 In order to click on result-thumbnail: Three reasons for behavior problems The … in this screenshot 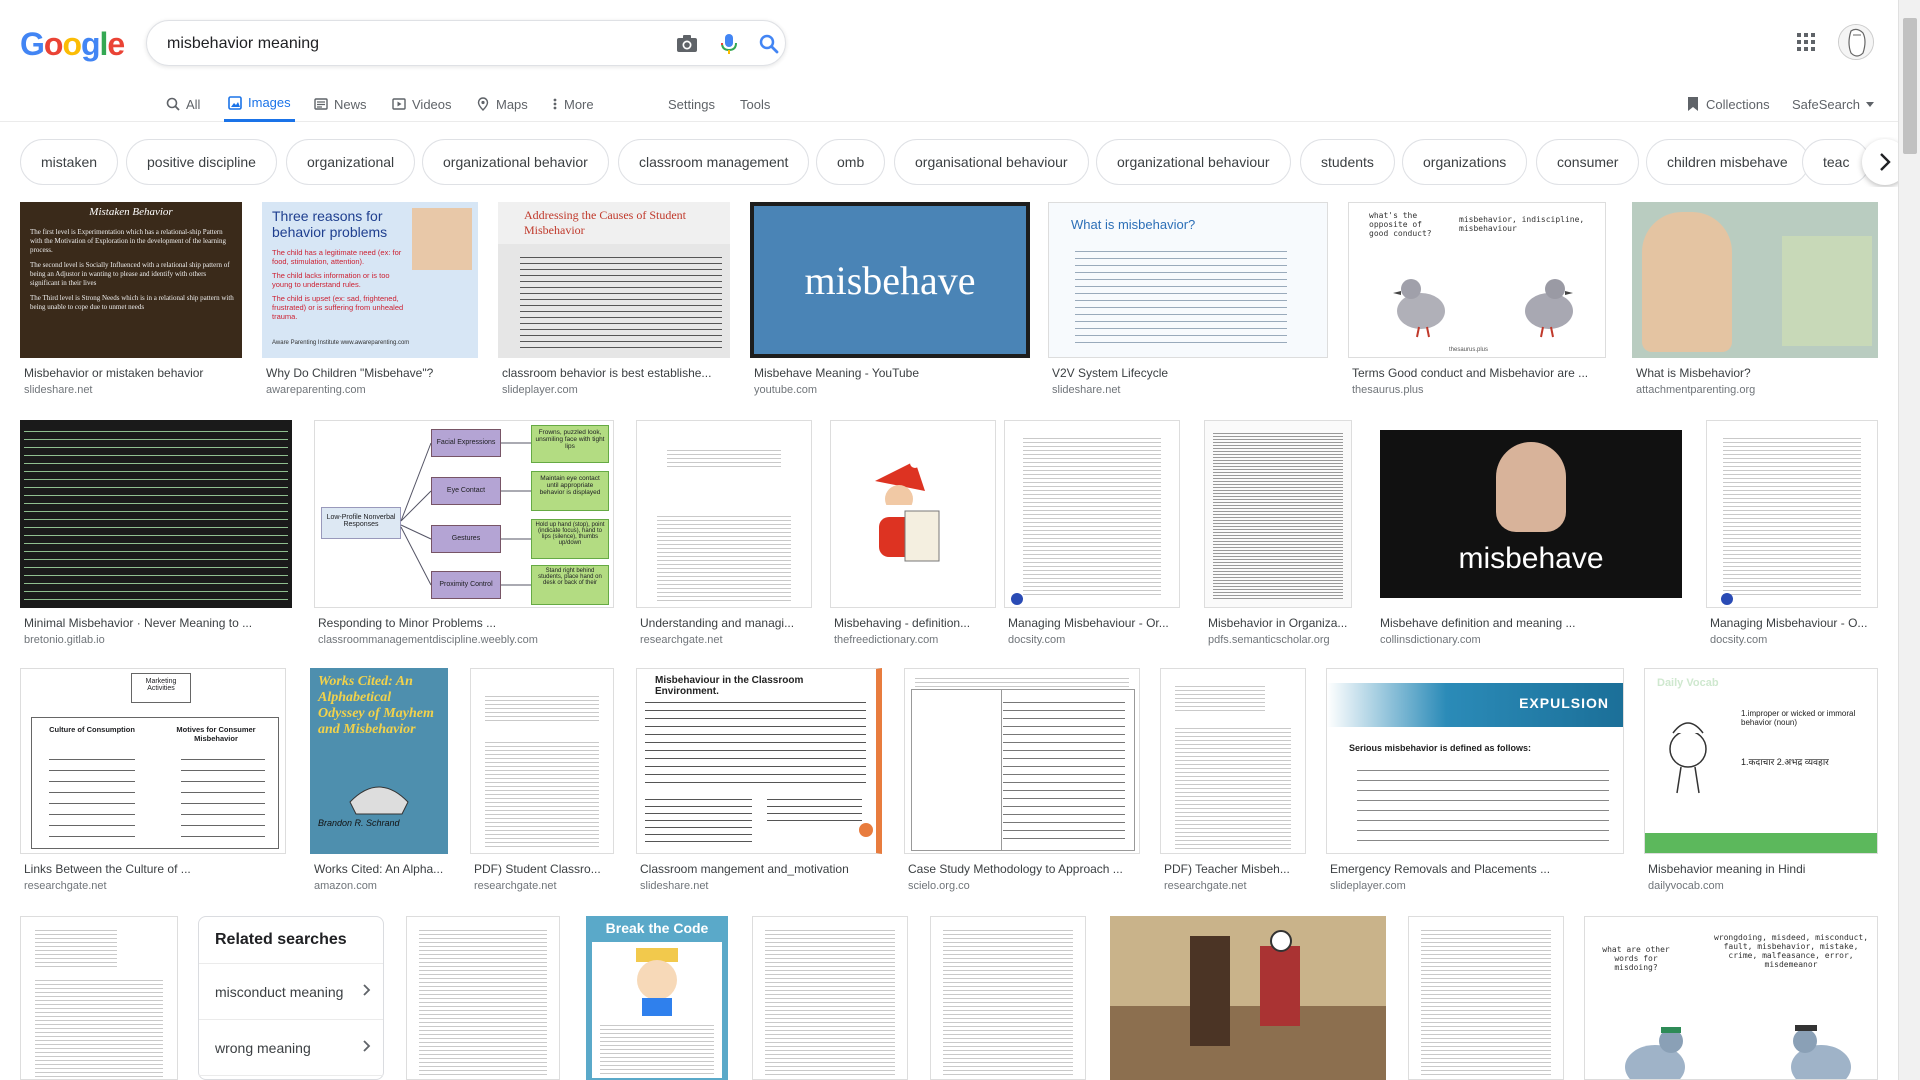, I will do `click(370, 280)`.